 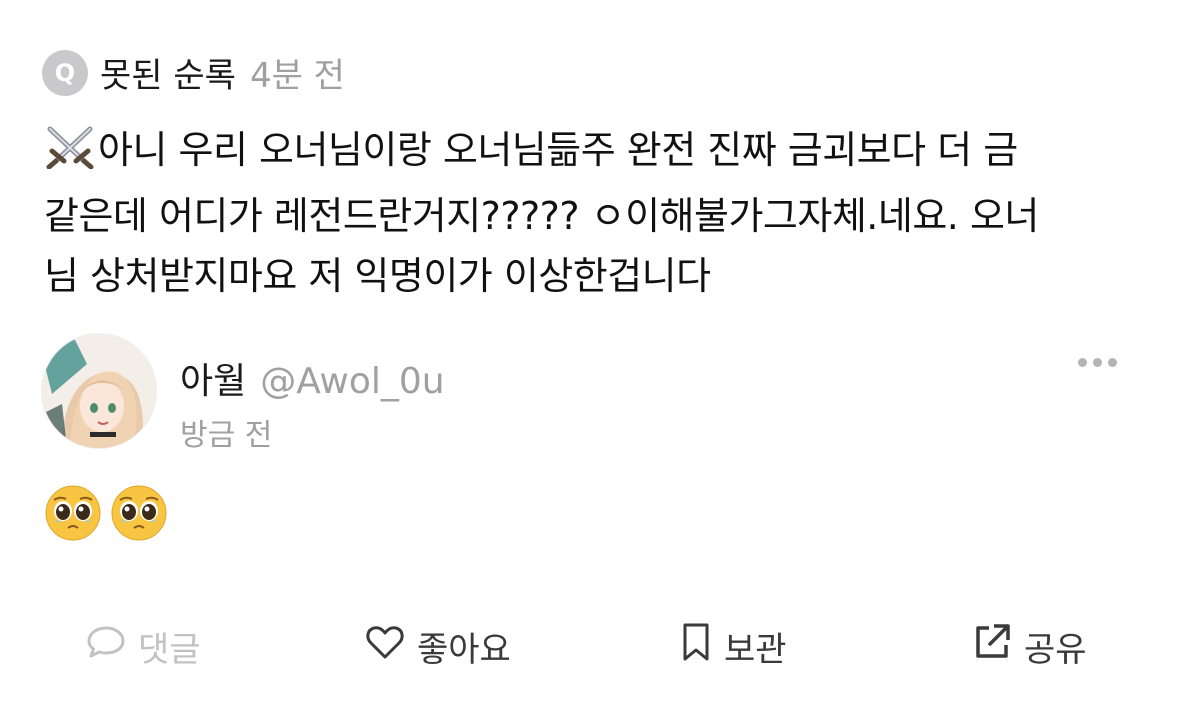 I want to click on speech-bubble-icon, so click(x=106, y=646).